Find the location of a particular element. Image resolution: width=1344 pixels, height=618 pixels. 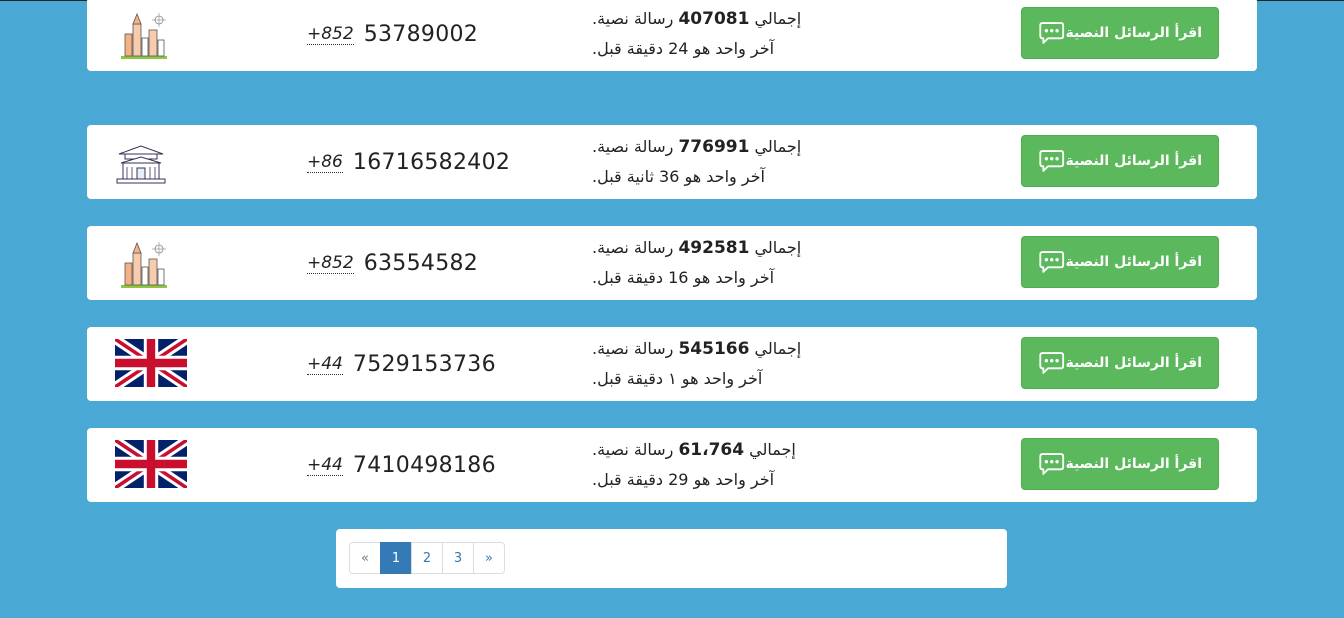

pagination-page-3: 3 is located at coordinates (458, 558).